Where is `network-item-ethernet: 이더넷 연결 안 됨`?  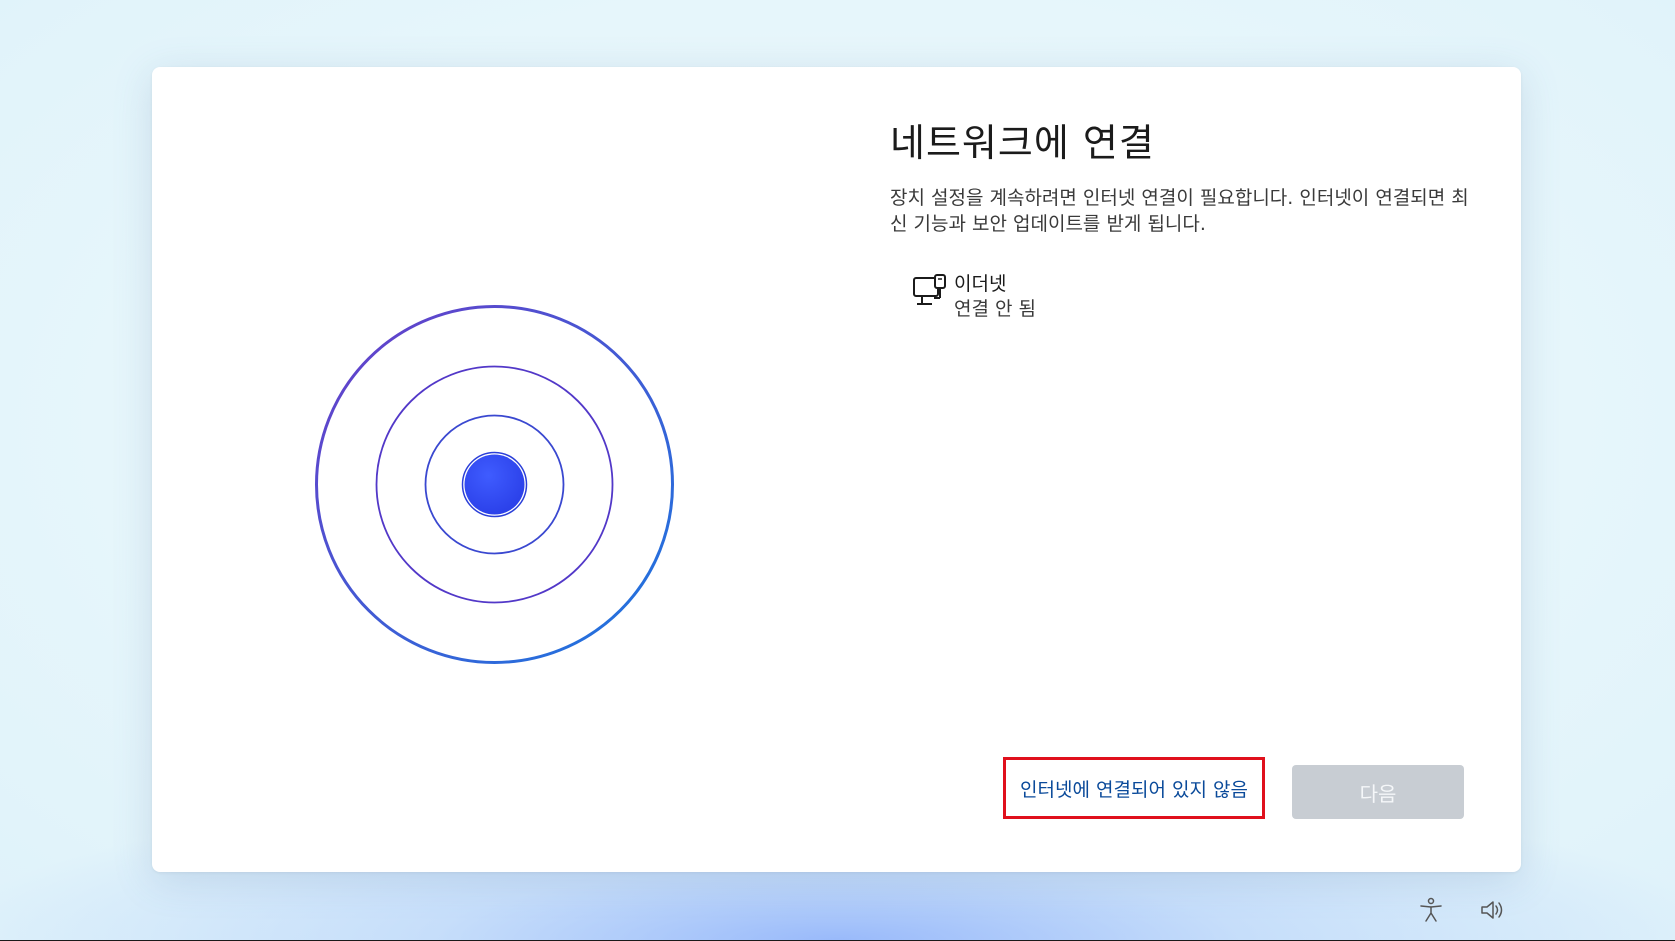 network-item-ethernet: 이더넷 연결 안 됨 is located at coordinates (1042, 297).